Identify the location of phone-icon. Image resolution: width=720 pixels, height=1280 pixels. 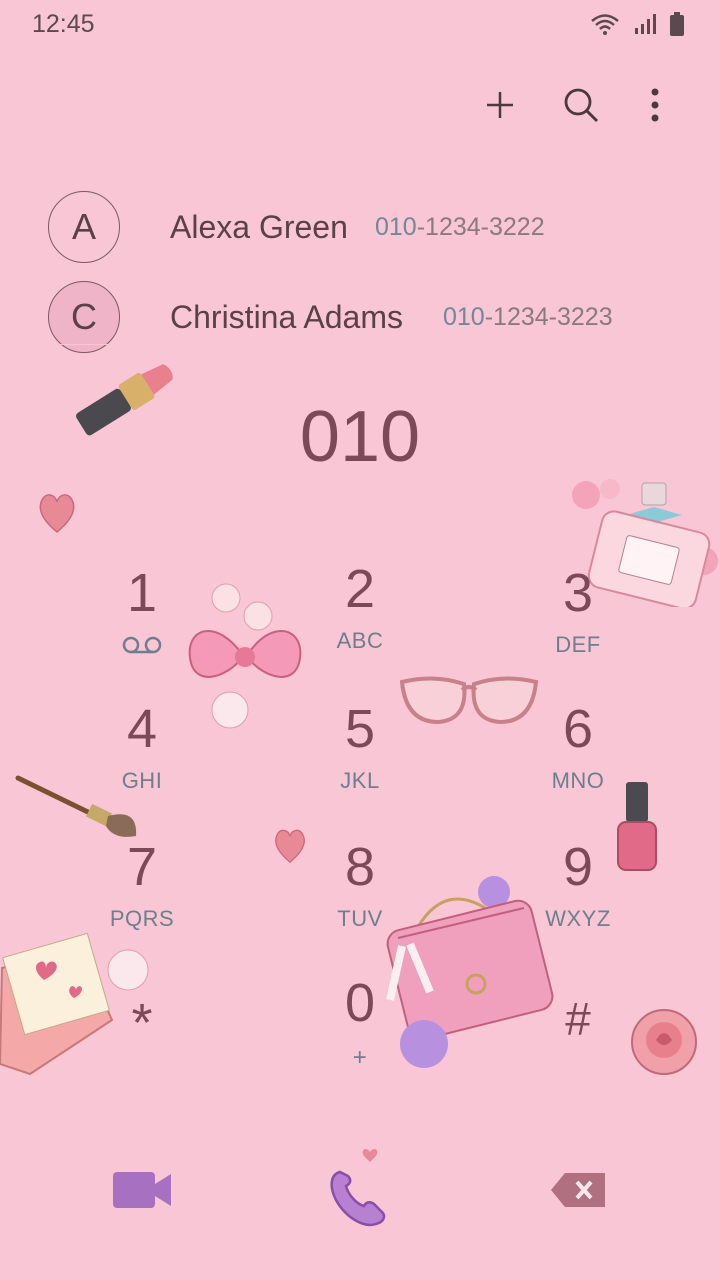
(358, 1188).